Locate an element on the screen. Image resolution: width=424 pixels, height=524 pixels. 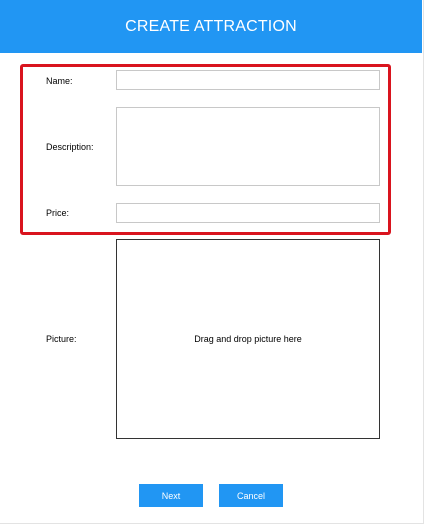
price-input is located at coordinates (248, 213).